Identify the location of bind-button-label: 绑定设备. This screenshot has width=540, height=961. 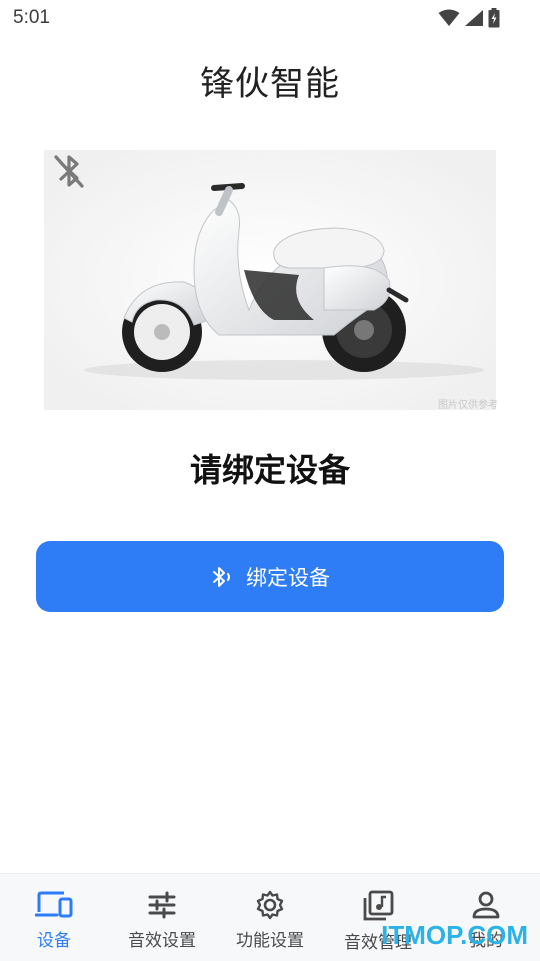
(288, 577).